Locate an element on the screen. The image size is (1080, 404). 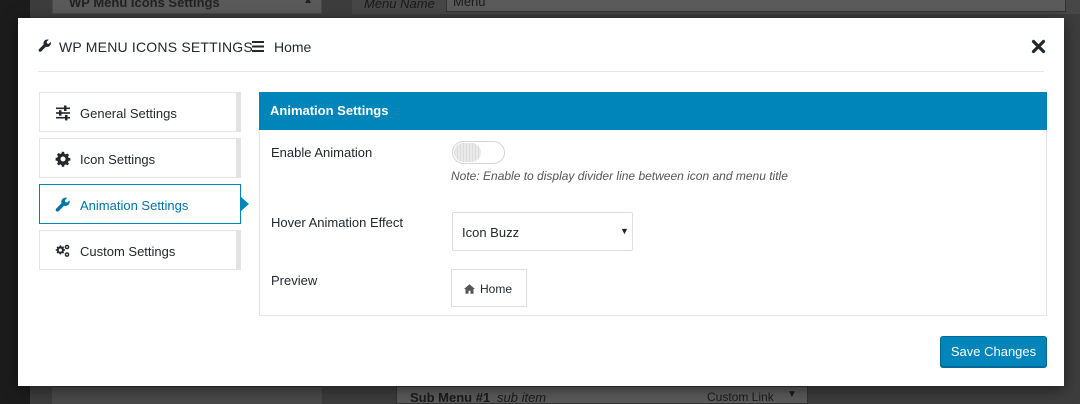
bg-menu-item-type: Custom Link is located at coordinates (740, 397).